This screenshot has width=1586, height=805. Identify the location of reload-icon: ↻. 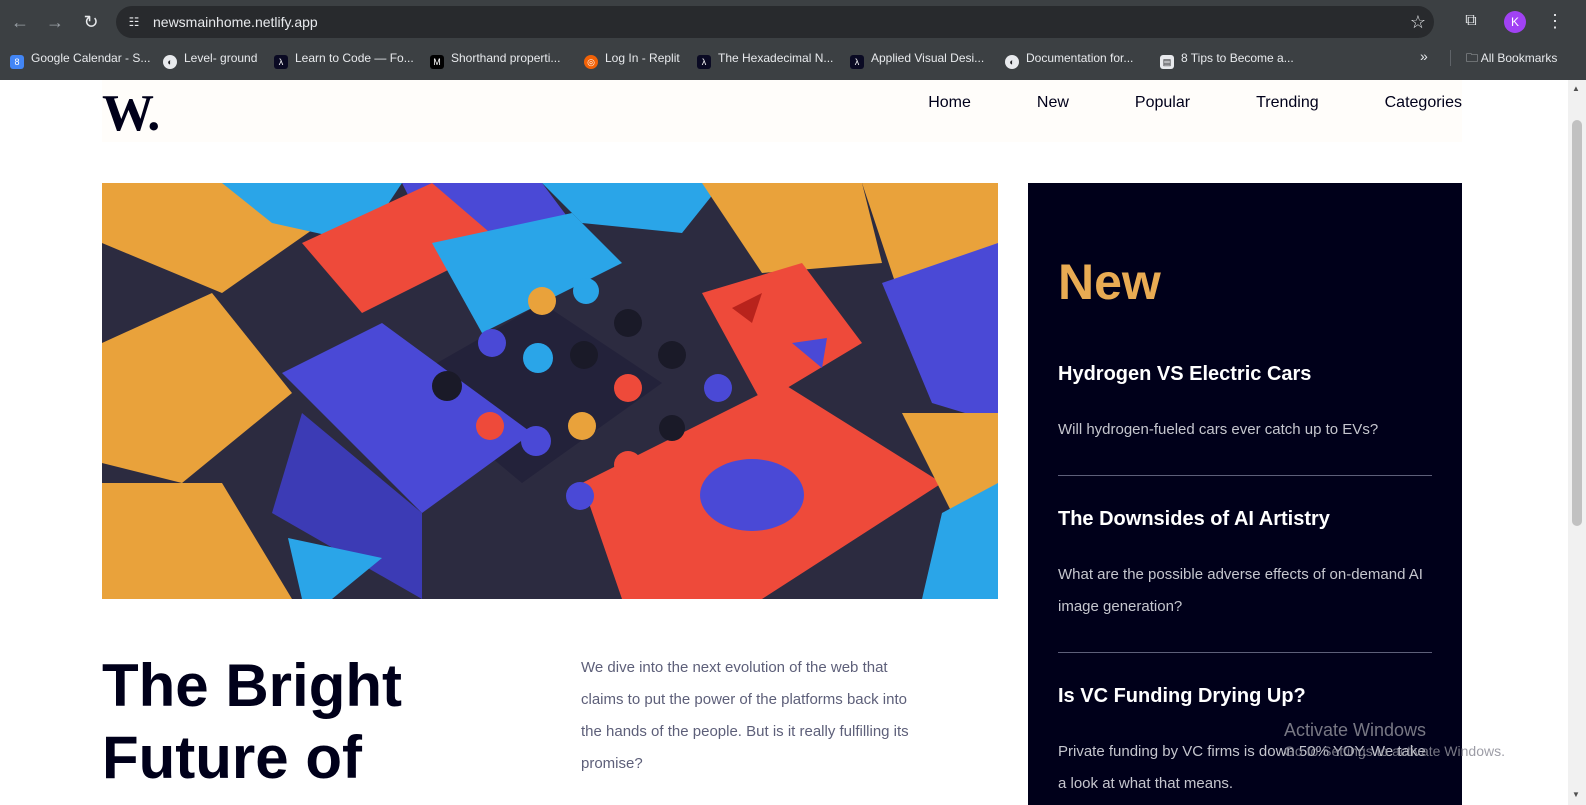
(91, 22).